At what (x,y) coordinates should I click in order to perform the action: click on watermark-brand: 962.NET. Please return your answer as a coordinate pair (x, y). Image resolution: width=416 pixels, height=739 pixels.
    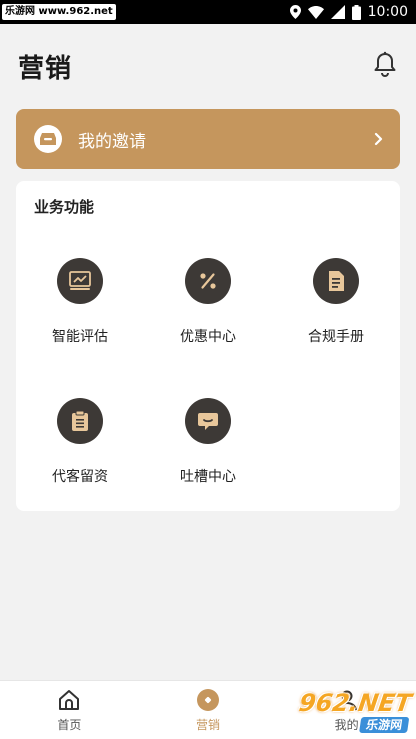
    Looking at the image, I should click on (355, 703).